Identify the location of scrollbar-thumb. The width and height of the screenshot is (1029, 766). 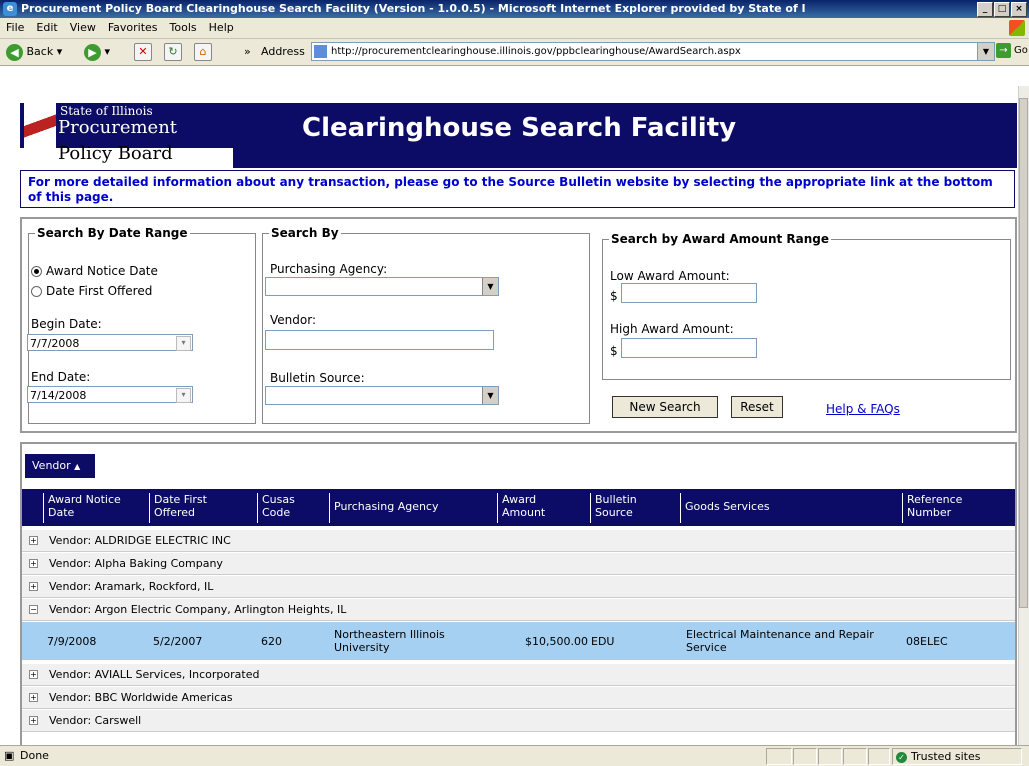
(1023, 353).